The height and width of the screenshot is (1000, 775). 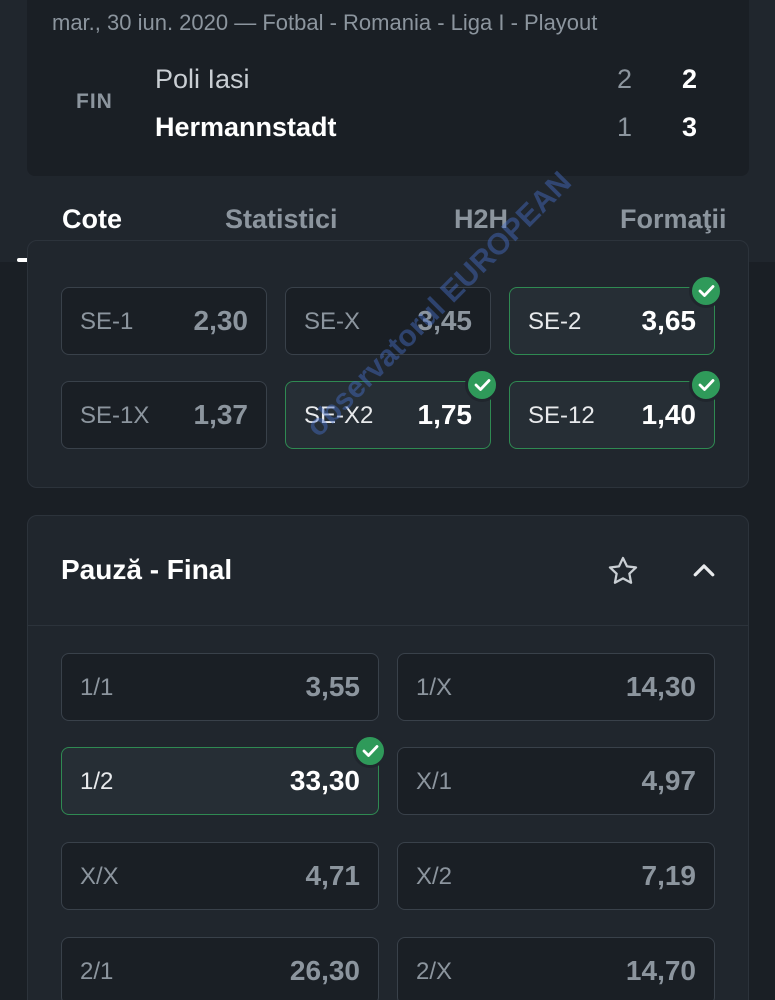 What do you see at coordinates (561, 415) in the screenshot?
I see `odds-label: SE-12` at bounding box center [561, 415].